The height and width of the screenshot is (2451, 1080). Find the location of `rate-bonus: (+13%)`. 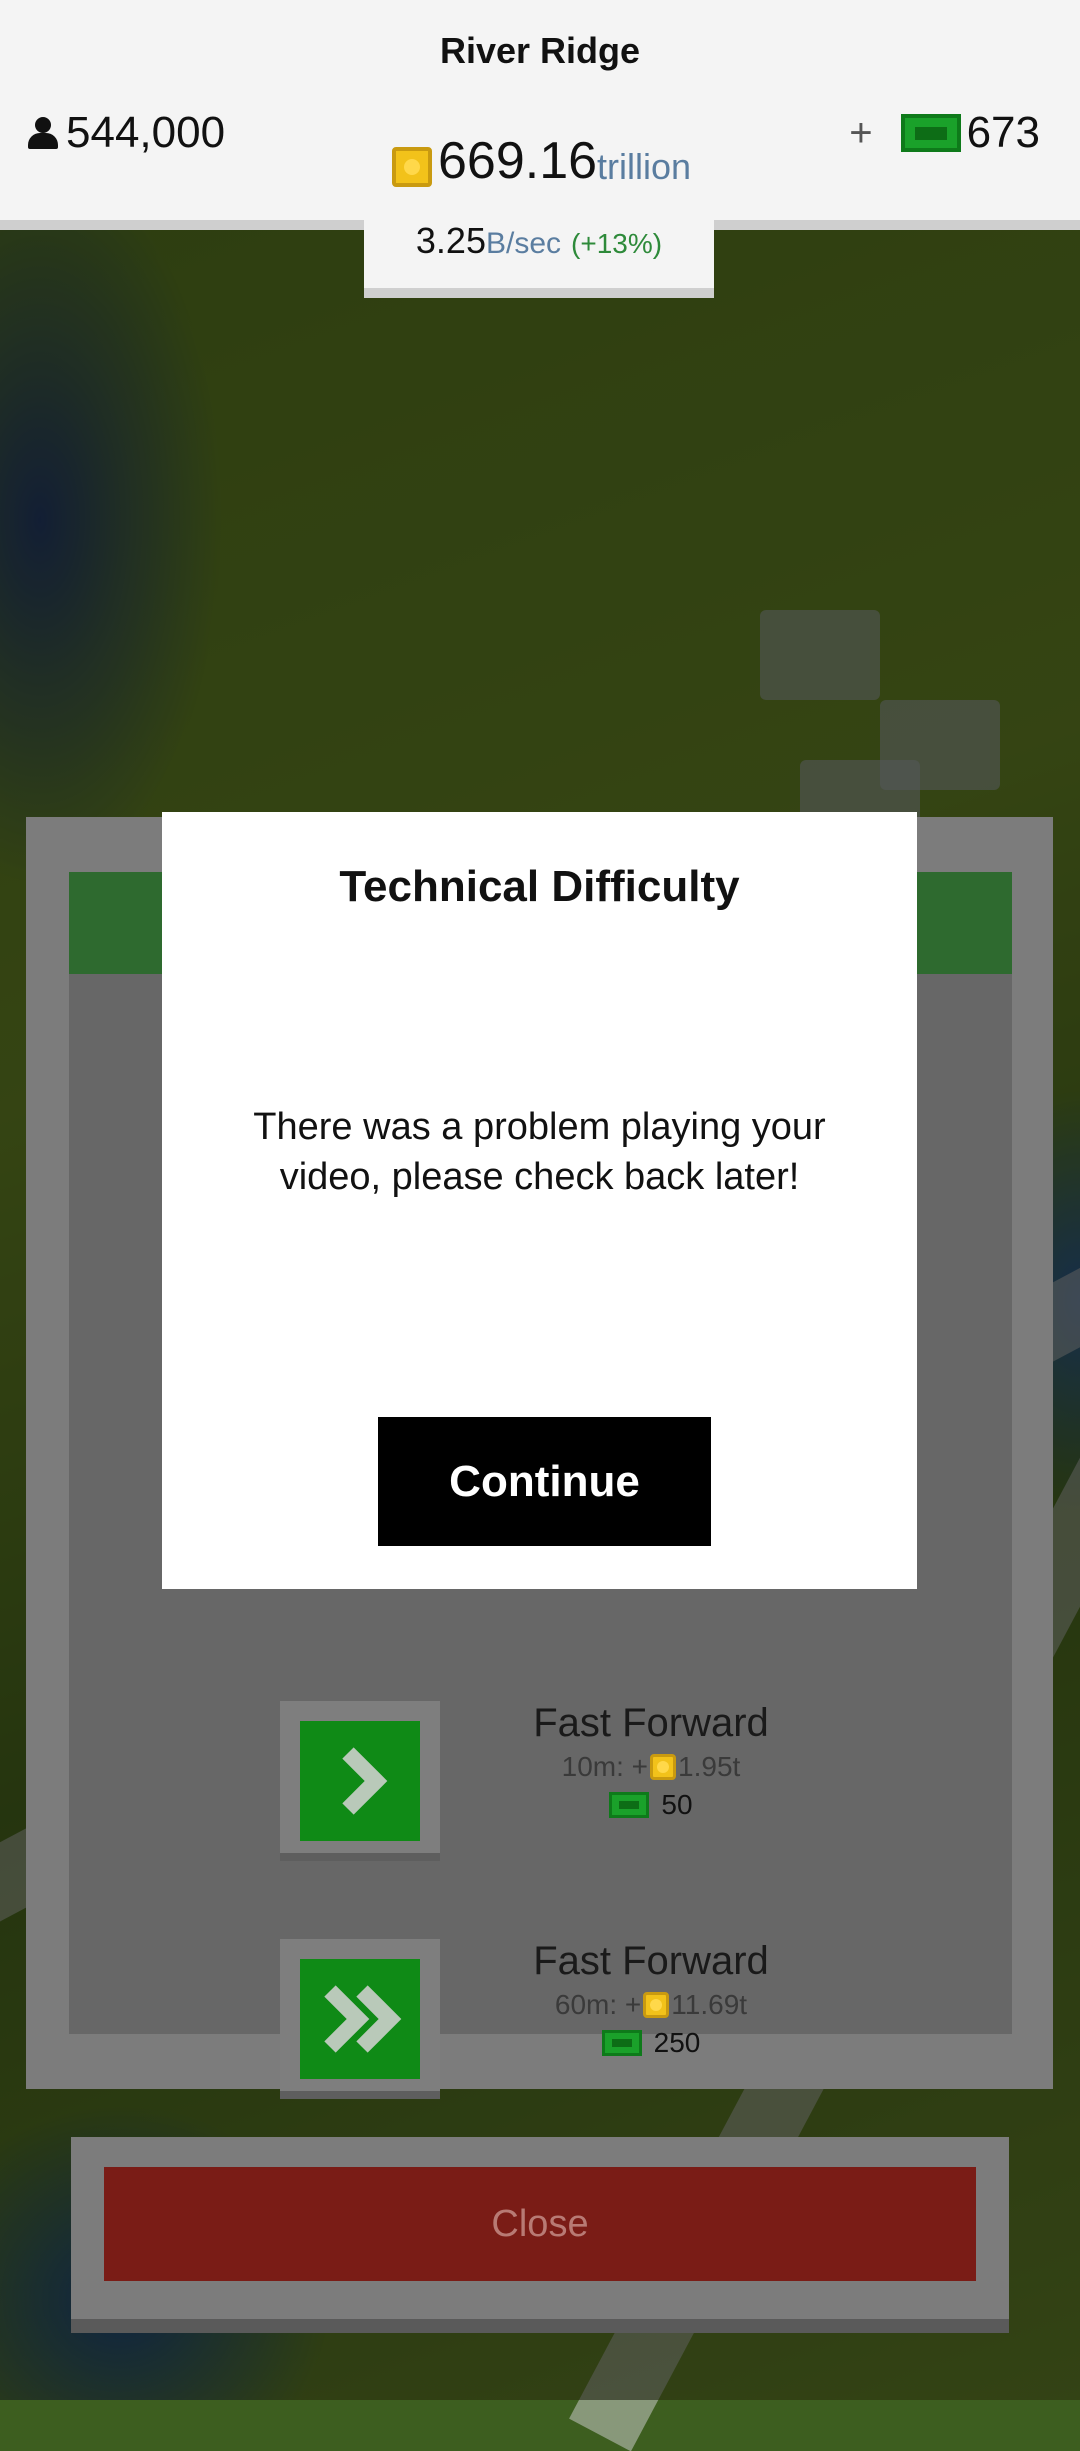

rate-bonus: (+13%) is located at coordinates (617, 243).